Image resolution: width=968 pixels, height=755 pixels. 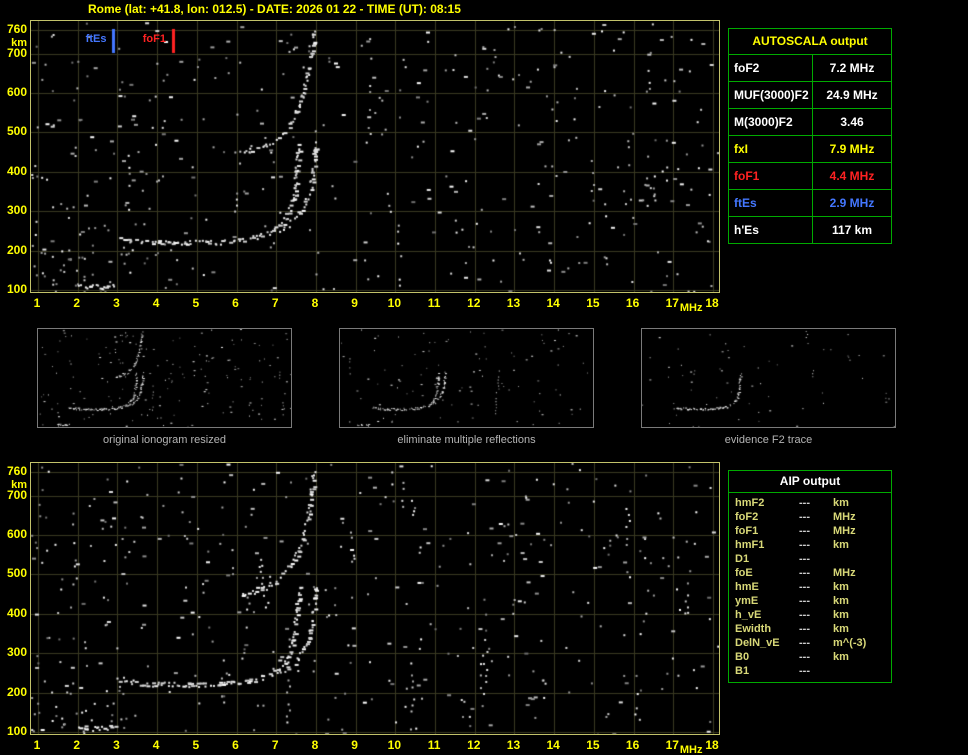 What do you see at coordinates (77, 745) in the screenshot?
I see `x-tick-bottom-2: 2` at bounding box center [77, 745].